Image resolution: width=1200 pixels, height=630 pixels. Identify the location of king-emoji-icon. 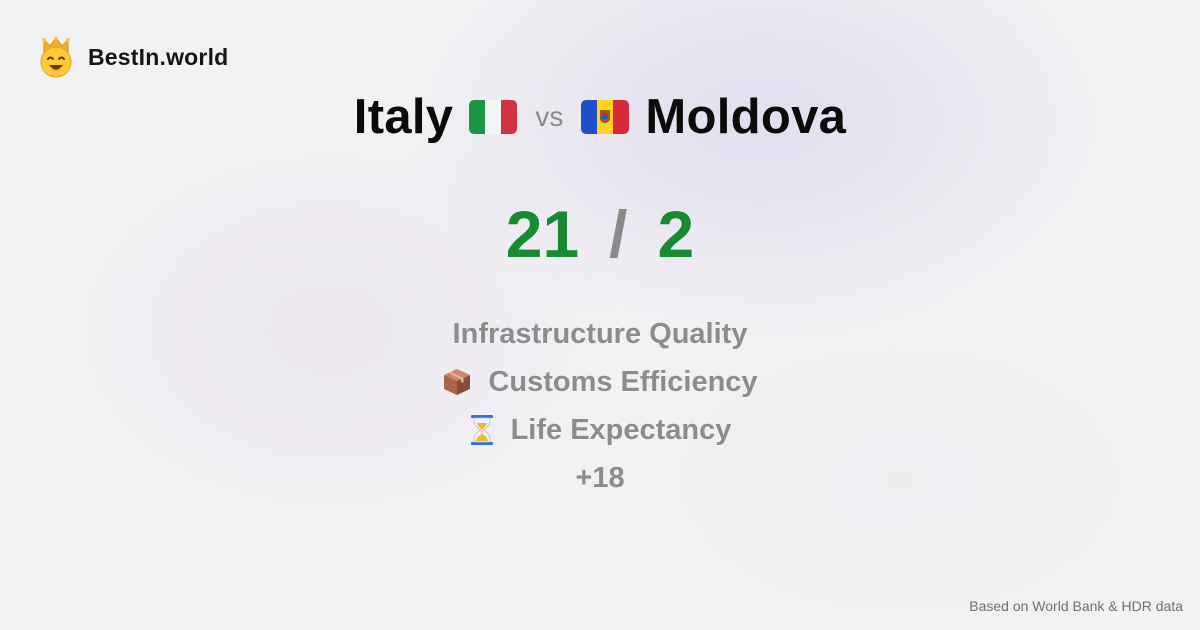
(56, 57).